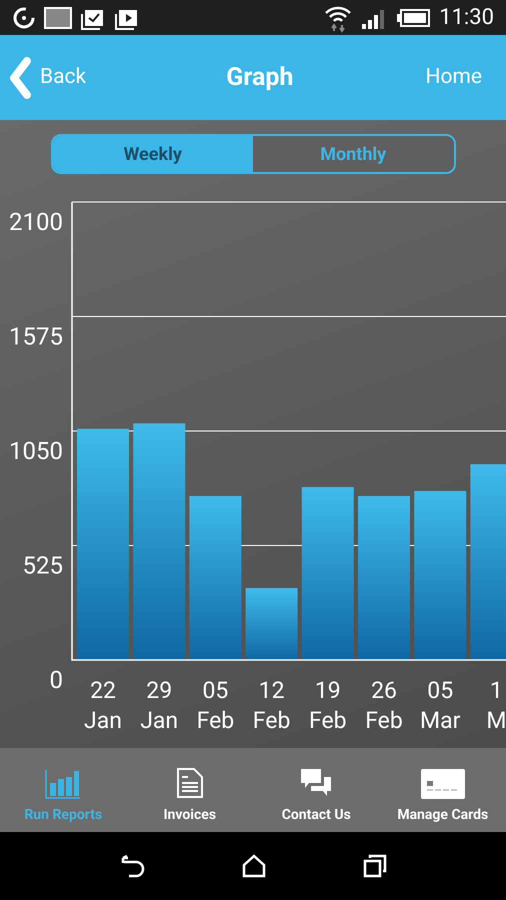  What do you see at coordinates (190, 783) in the screenshot?
I see `document-icon` at bounding box center [190, 783].